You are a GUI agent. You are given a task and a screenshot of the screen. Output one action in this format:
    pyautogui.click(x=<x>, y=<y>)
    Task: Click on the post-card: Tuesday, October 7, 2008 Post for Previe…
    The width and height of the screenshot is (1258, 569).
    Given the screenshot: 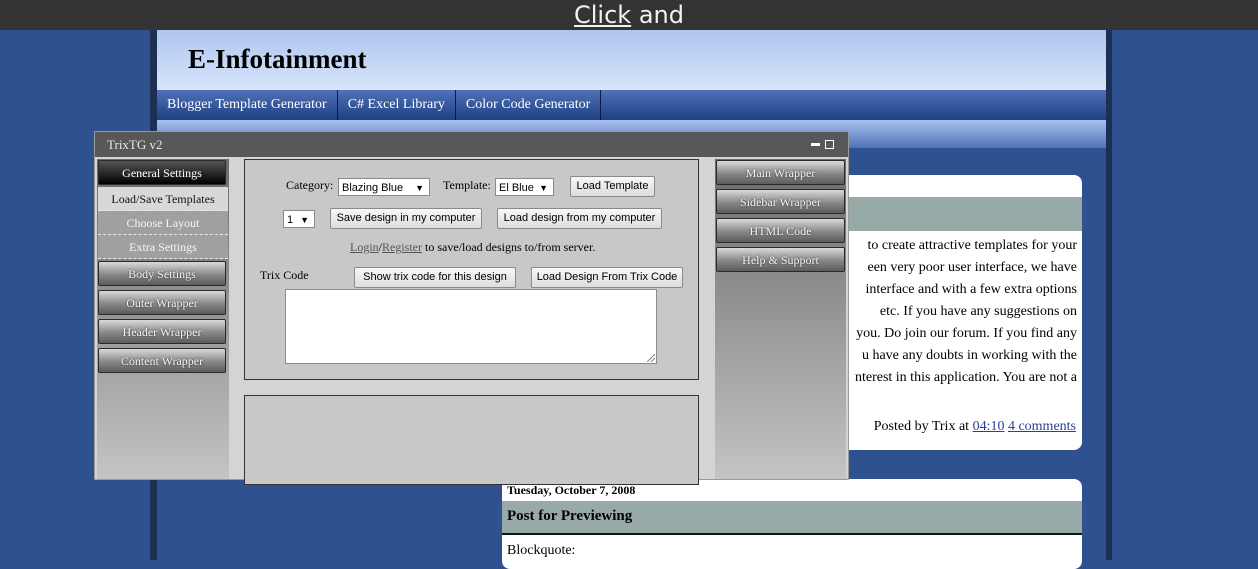 What is the action you would take?
    pyautogui.click(x=792, y=524)
    